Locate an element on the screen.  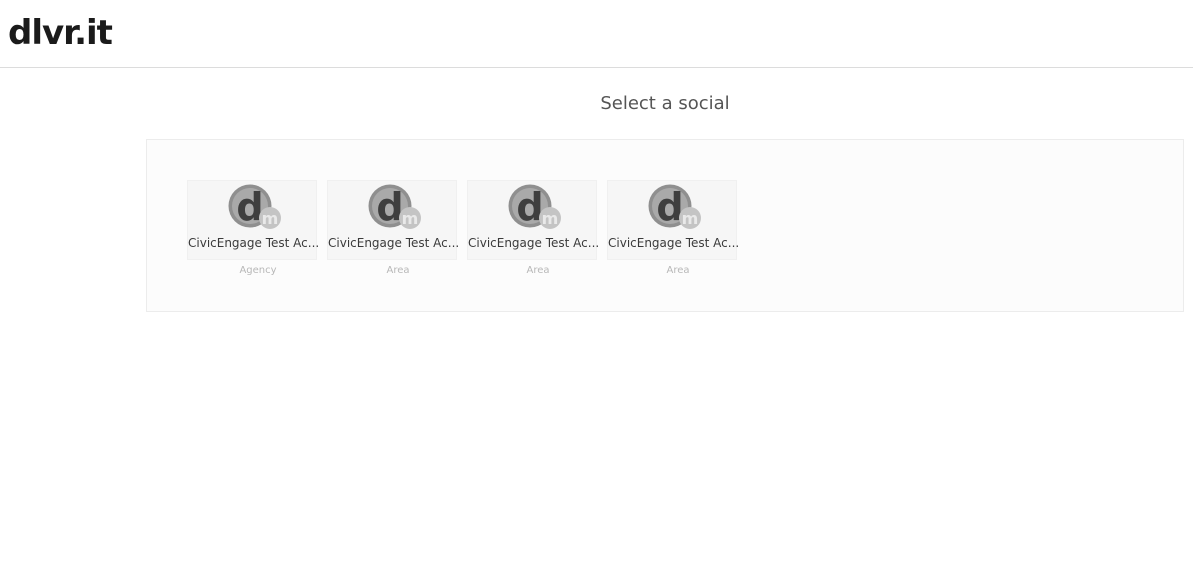
top-header: dlvr.it is located at coordinates (596, 34).